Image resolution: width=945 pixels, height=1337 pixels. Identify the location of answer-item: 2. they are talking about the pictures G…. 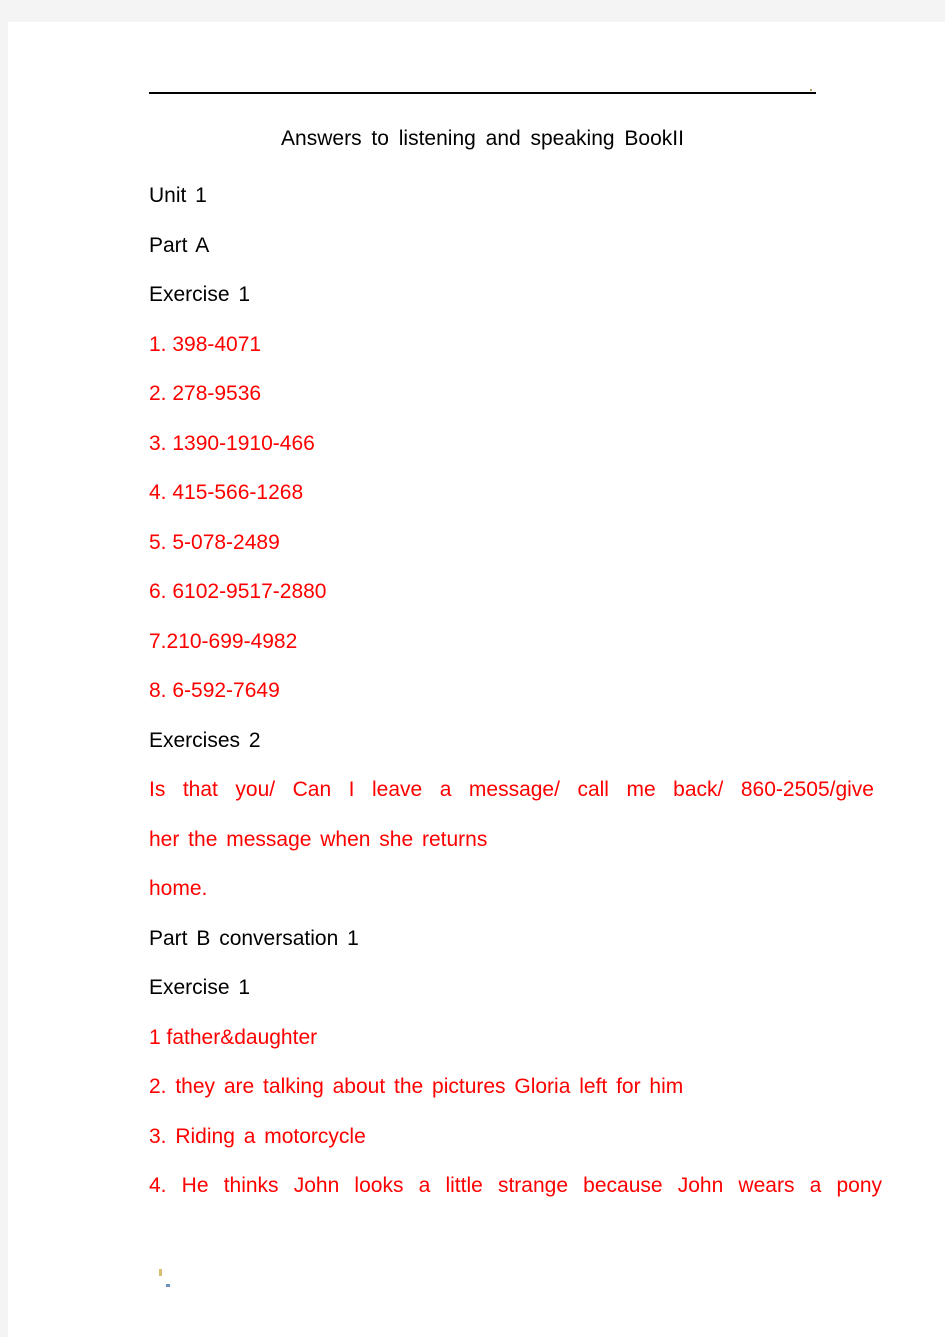
(416, 1086).